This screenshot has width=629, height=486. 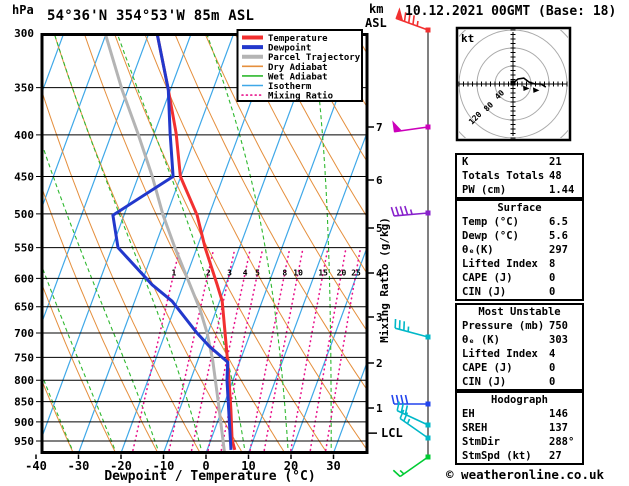 What do you see at coordinates (497, 456) in the screenshot?
I see `table-row-label: StmSpd (kt)` at bounding box center [497, 456].